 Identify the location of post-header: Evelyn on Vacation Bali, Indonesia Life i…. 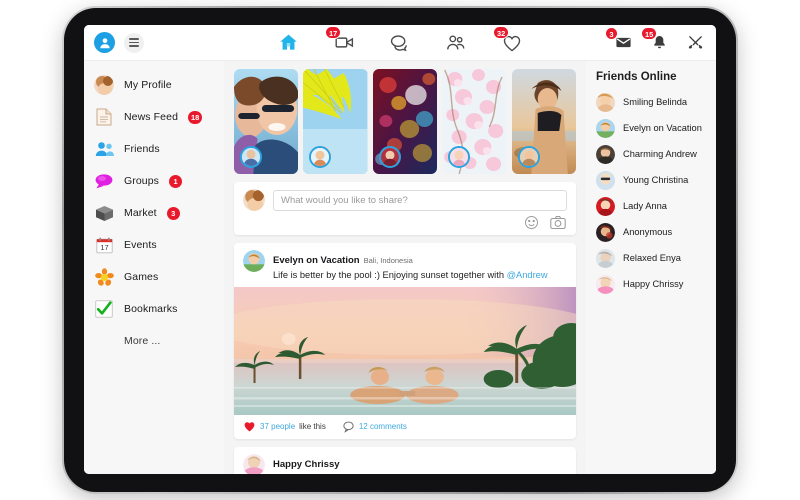
(405, 265).